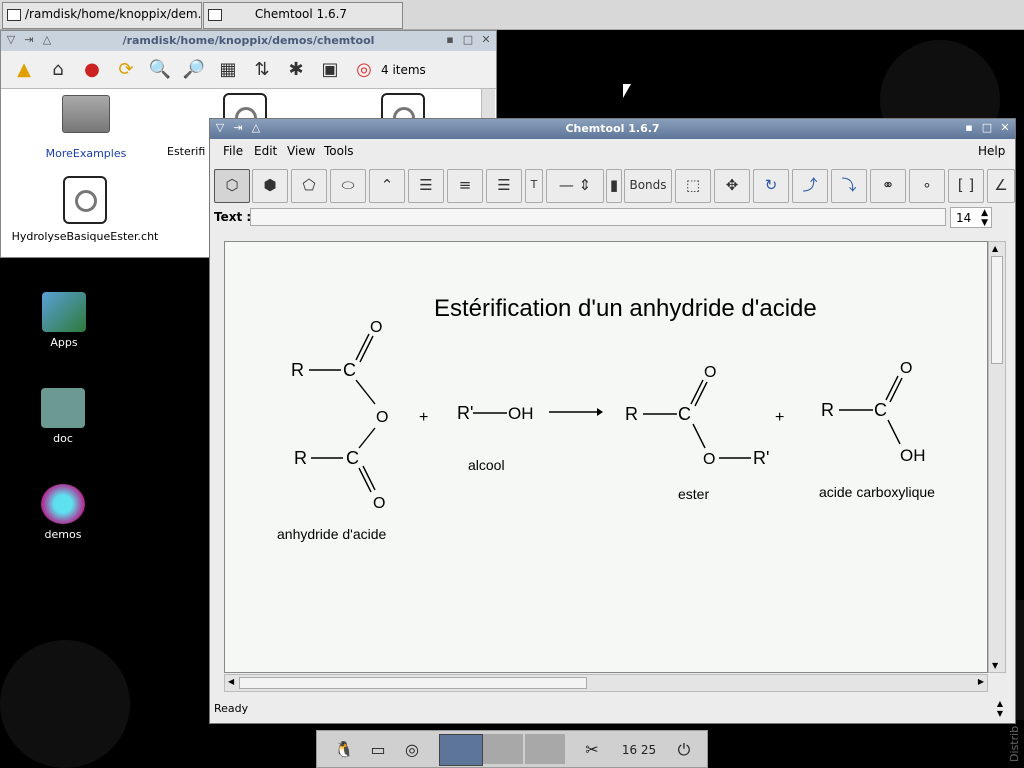 The height and width of the screenshot is (768, 1024). I want to click on menu-view: View, so click(301, 151).